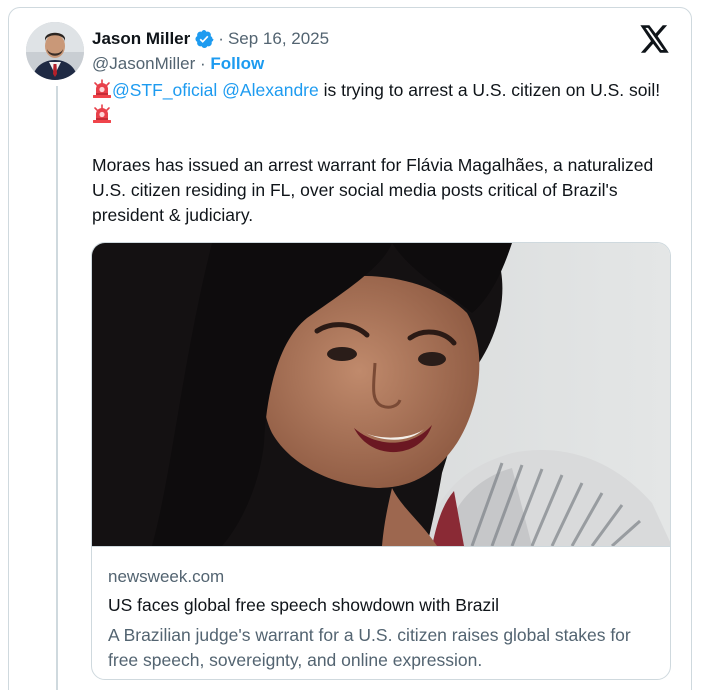 The height and width of the screenshot is (690, 714). What do you see at coordinates (57, 388) in the screenshot?
I see `thread-line` at bounding box center [57, 388].